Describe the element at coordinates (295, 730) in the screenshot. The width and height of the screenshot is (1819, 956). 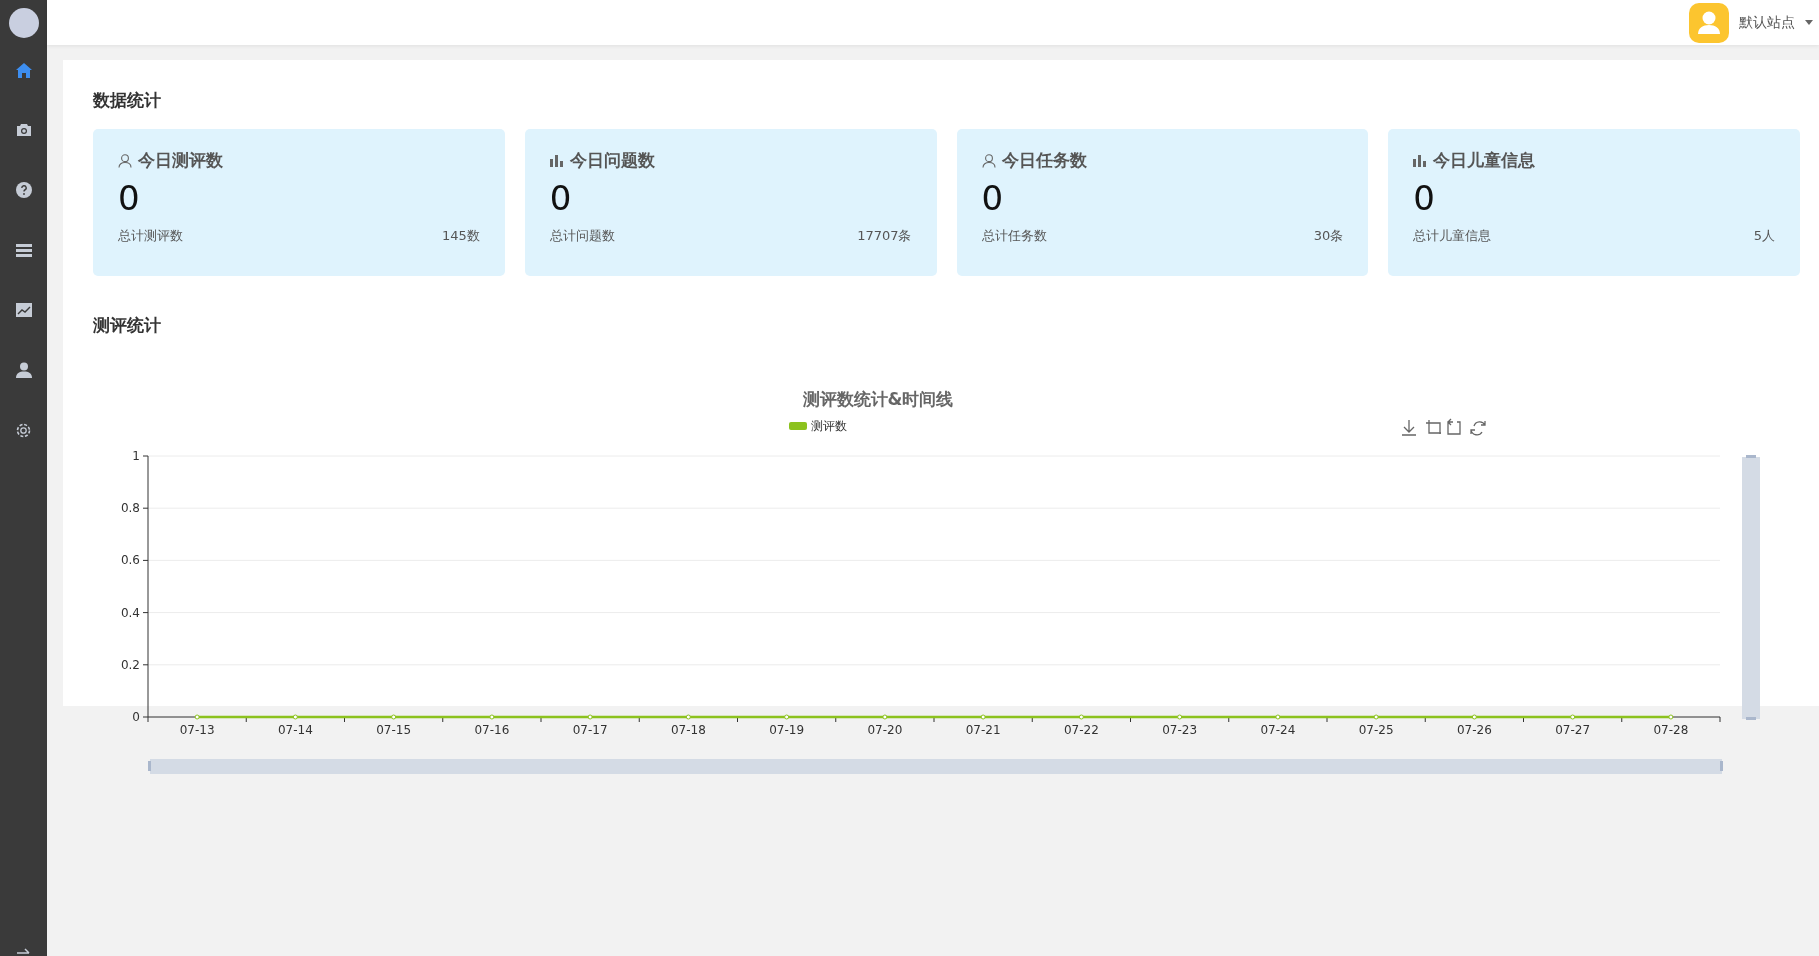
I see `x-tick-label: 07-14` at that location.